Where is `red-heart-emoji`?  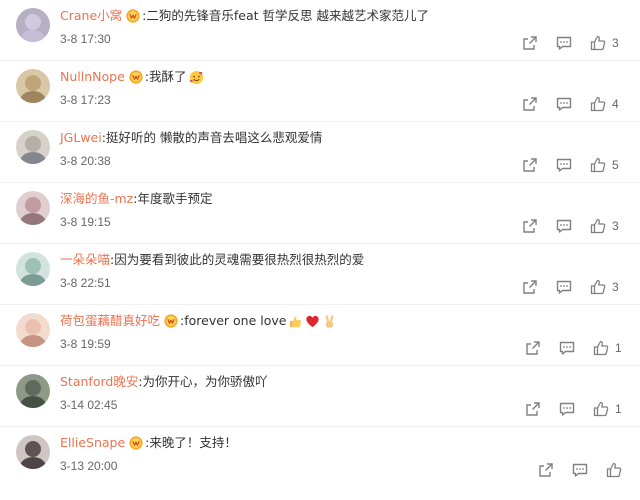 red-heart-emoji is located at coordinates (312, 321).